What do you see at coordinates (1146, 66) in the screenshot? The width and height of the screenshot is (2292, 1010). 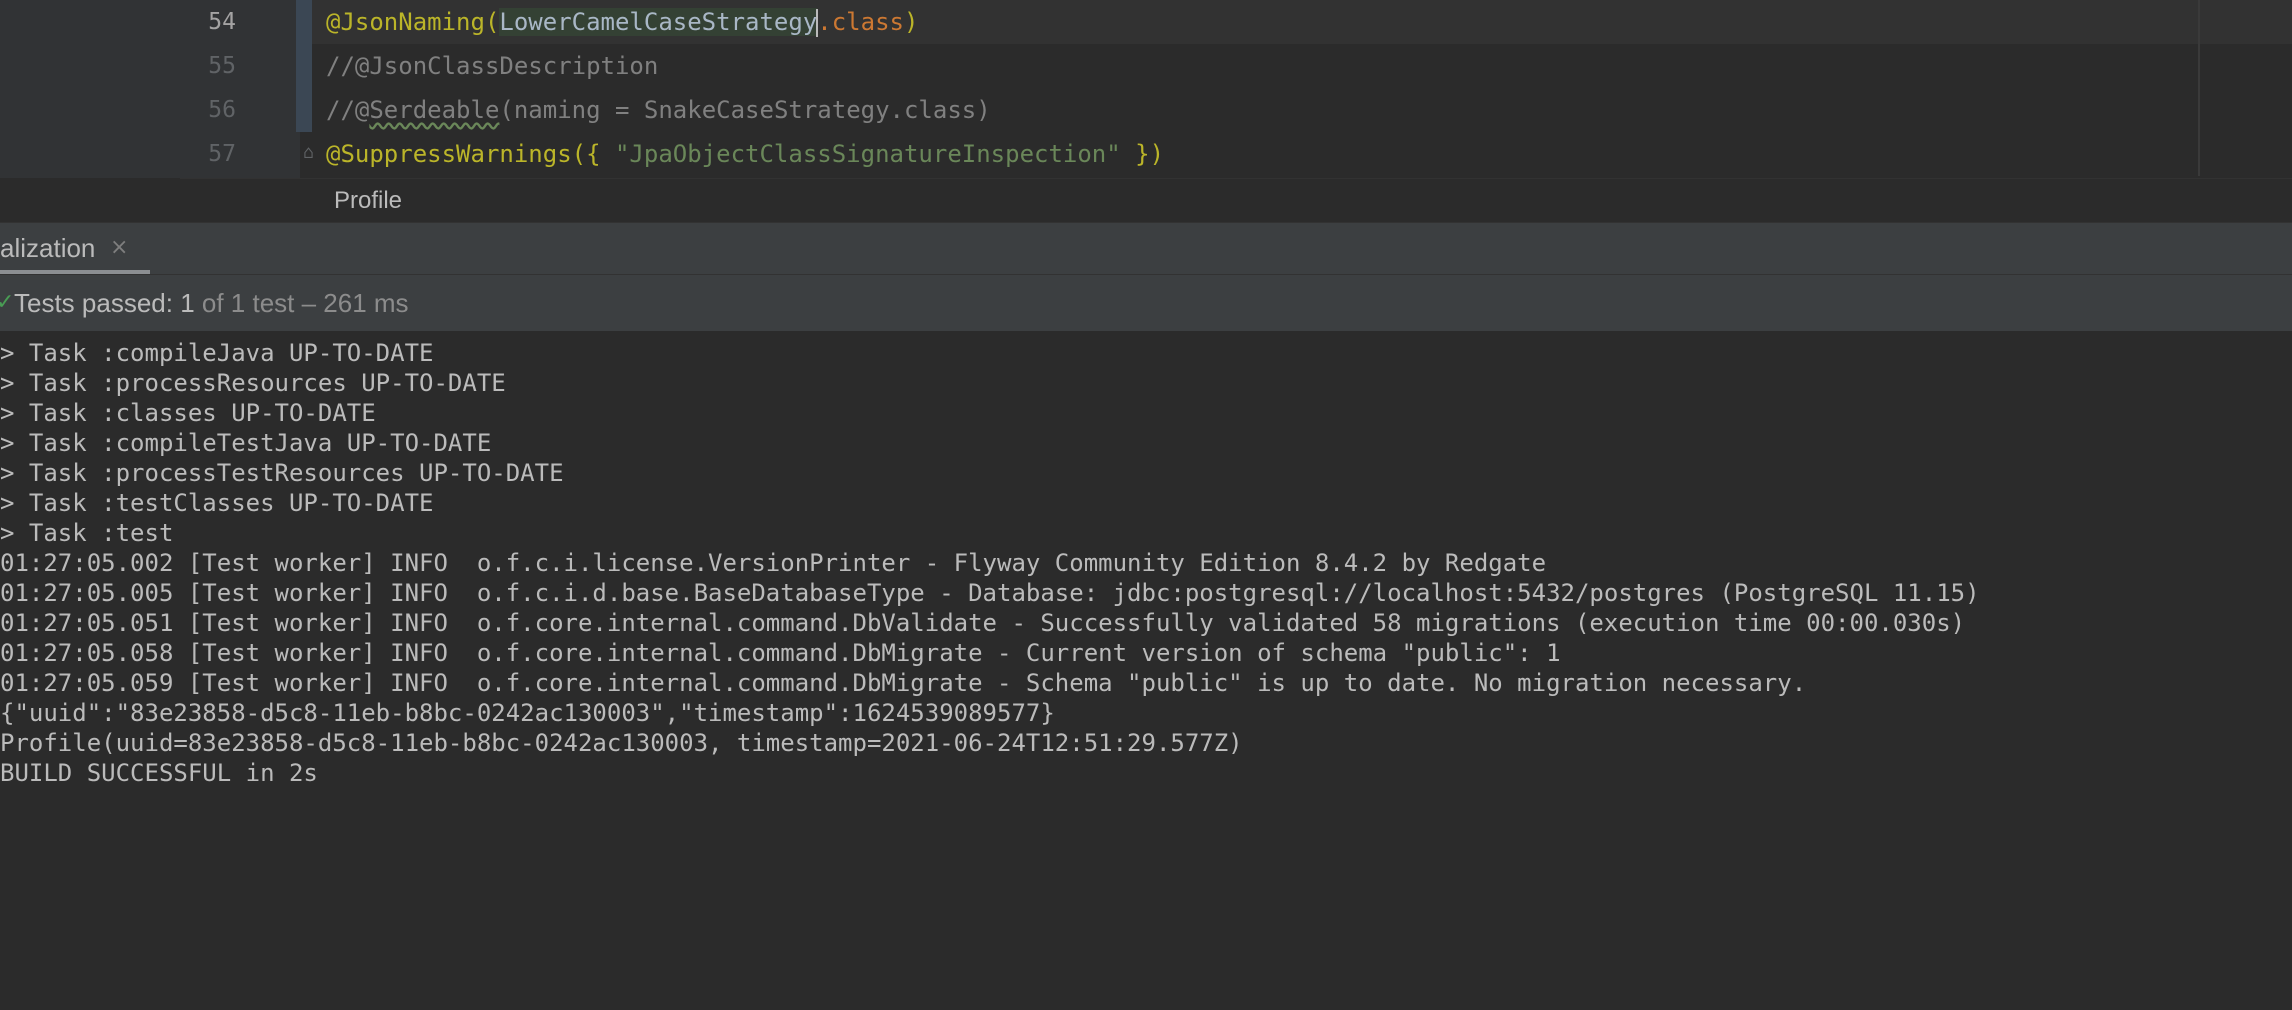 I see `code-line-55: 55 //@JsonClassDescription` at bounding box center [1146, 66].